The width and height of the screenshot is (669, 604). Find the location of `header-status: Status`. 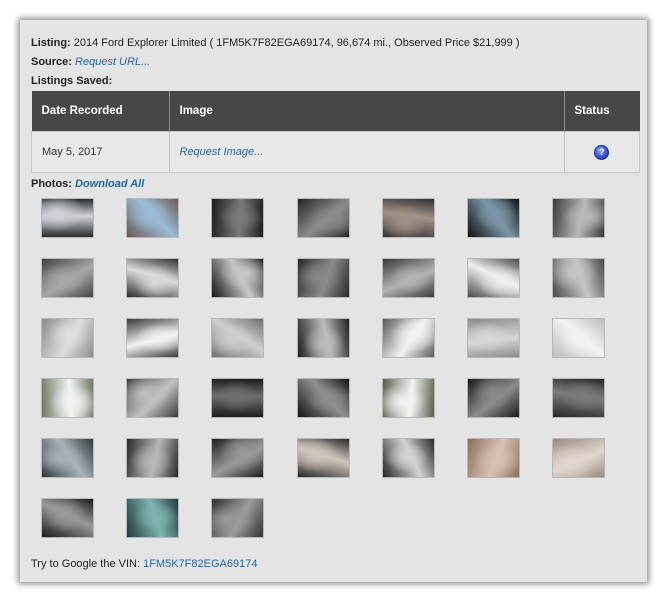

header-status: Status is located at coordinates (602, 111).